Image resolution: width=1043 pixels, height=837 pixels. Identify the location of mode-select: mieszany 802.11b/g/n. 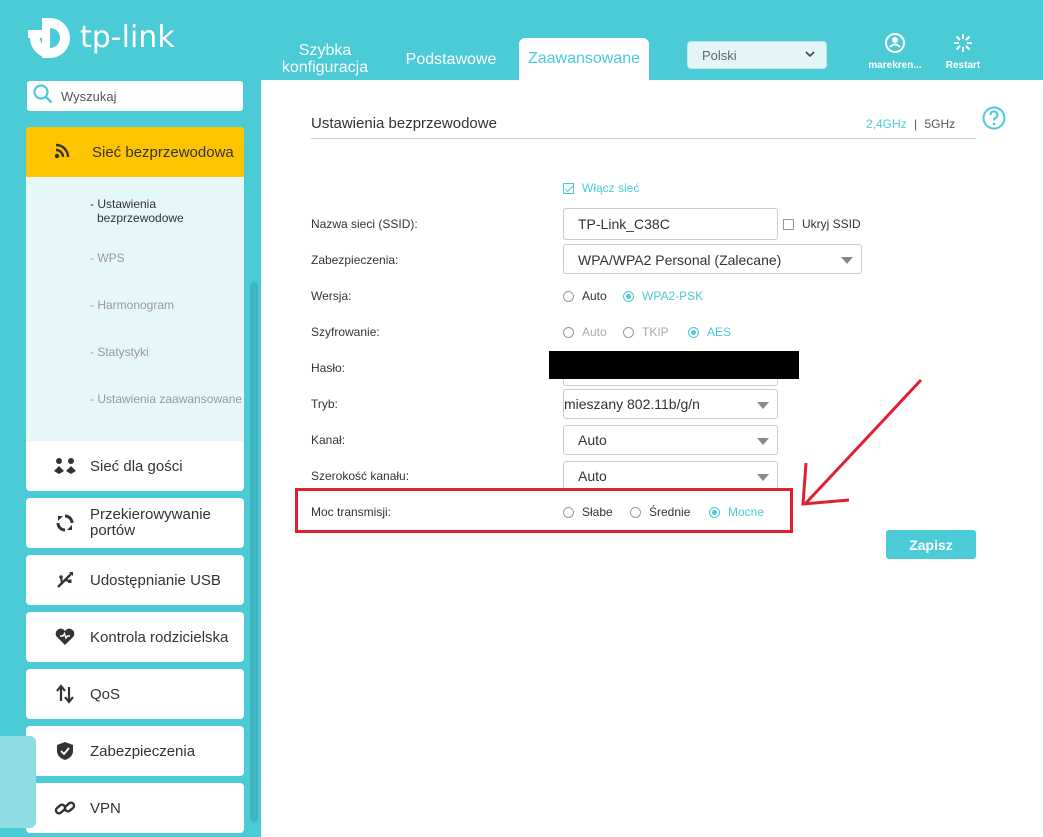
(670, 404).